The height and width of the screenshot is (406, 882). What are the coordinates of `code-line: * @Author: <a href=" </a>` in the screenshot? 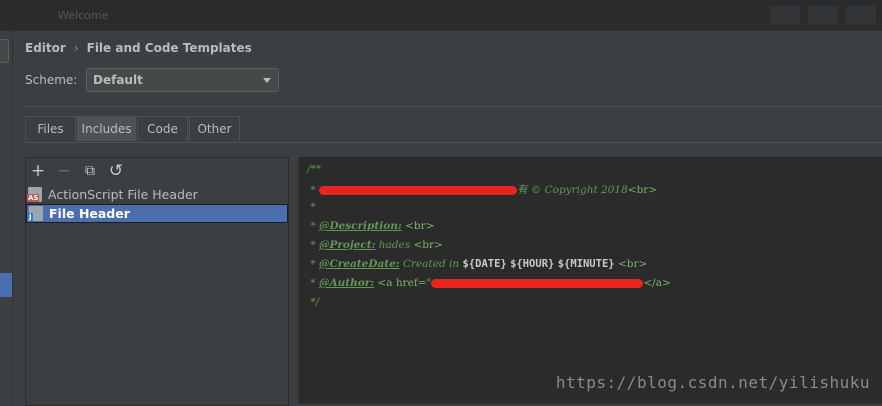 It's located at (489, 283).